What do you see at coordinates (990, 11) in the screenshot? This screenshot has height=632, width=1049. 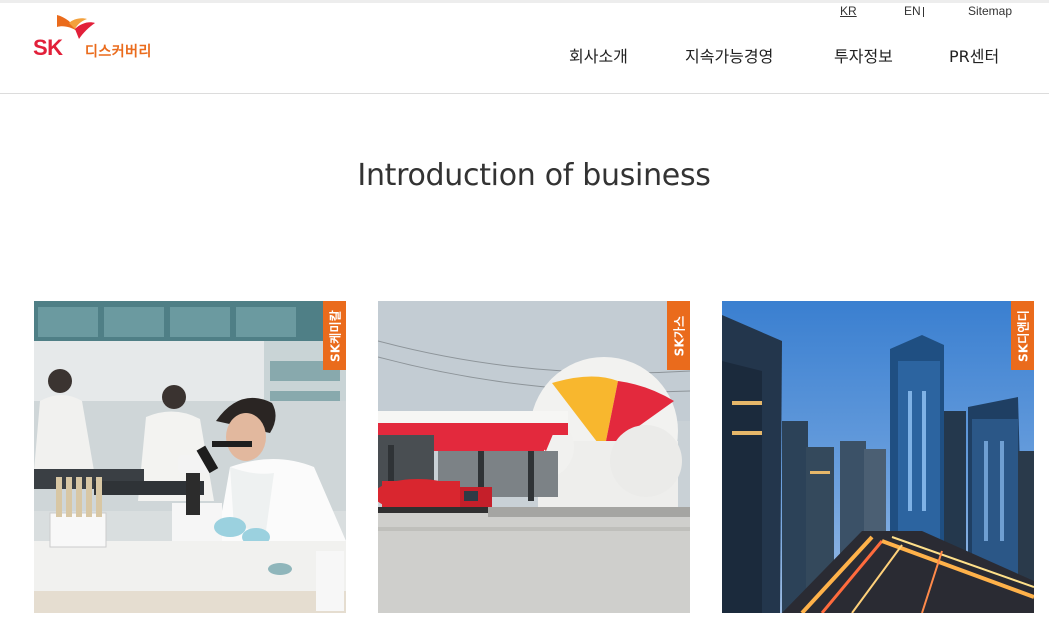 I see `sitemap-link: Sitemap` at bounding box center [990, 11].